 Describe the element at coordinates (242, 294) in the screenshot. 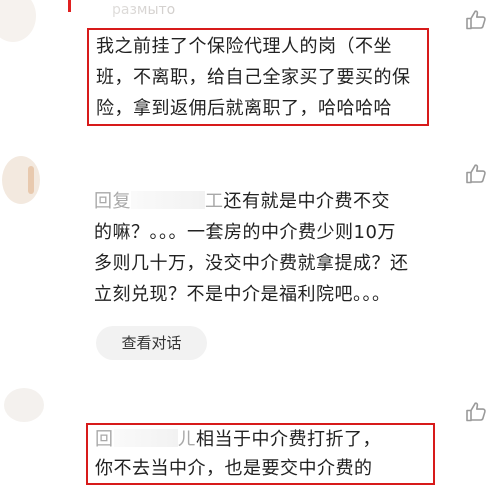

I see `comment-line: 立刻兑现？不是中介是福利院吧。。。` at that location.